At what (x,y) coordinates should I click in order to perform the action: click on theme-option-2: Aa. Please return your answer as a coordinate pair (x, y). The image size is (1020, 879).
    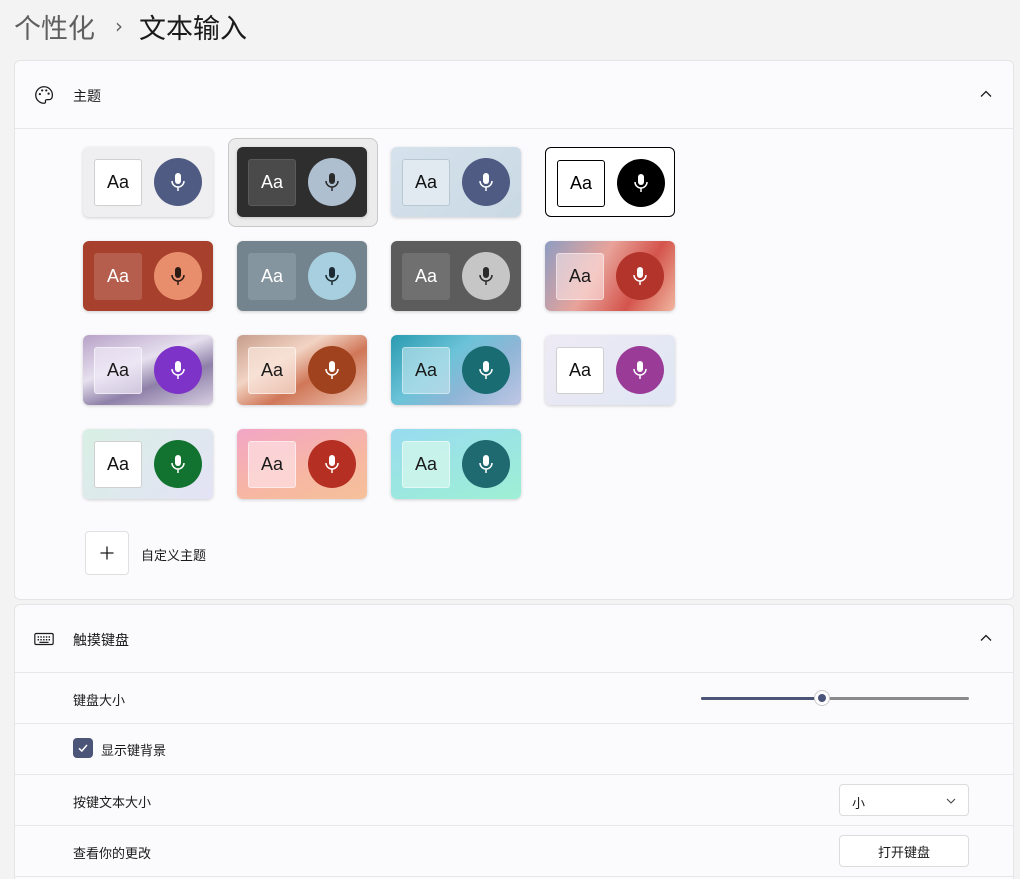
    Looking at the image, I should click on (302, 182).